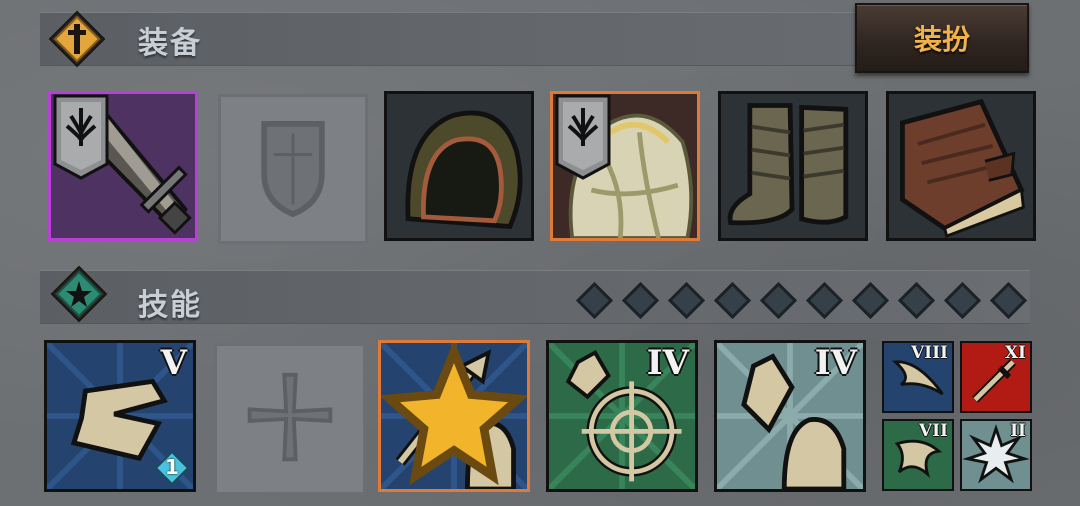  What do you see at coordinates (120, 416) in the screenshot?
I see `skill-slot-1: V 1` at bounding box center [120, 416].